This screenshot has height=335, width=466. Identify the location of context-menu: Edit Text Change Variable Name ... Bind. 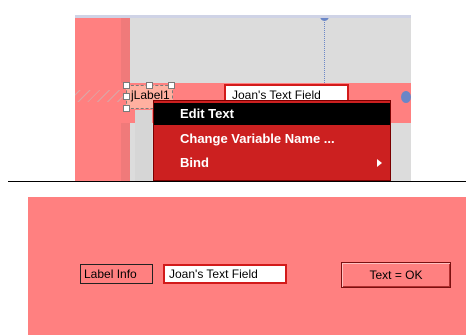
(272, 140).